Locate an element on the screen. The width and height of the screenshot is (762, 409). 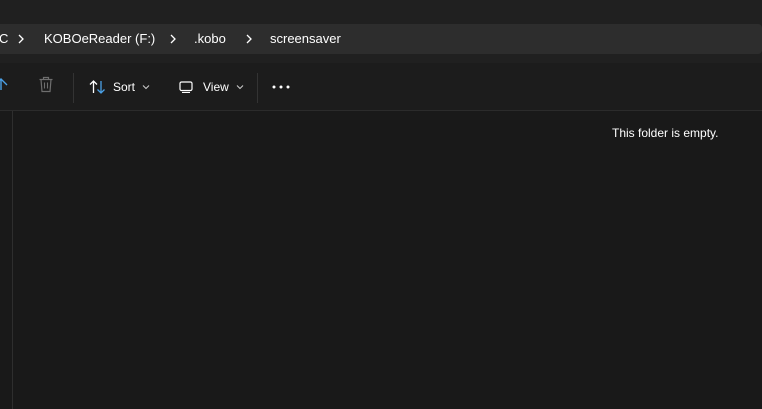
breadcrumb-item-screensaver: screensaver is located at coordinates (305, 39).